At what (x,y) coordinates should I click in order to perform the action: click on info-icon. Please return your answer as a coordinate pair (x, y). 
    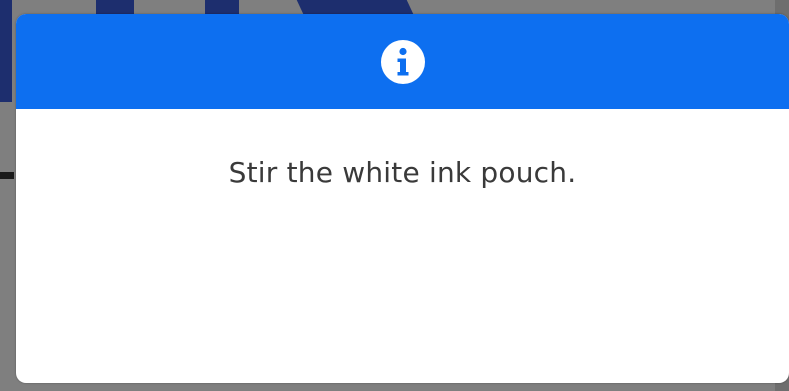
    Looking at the image, I should click on (402, 61).